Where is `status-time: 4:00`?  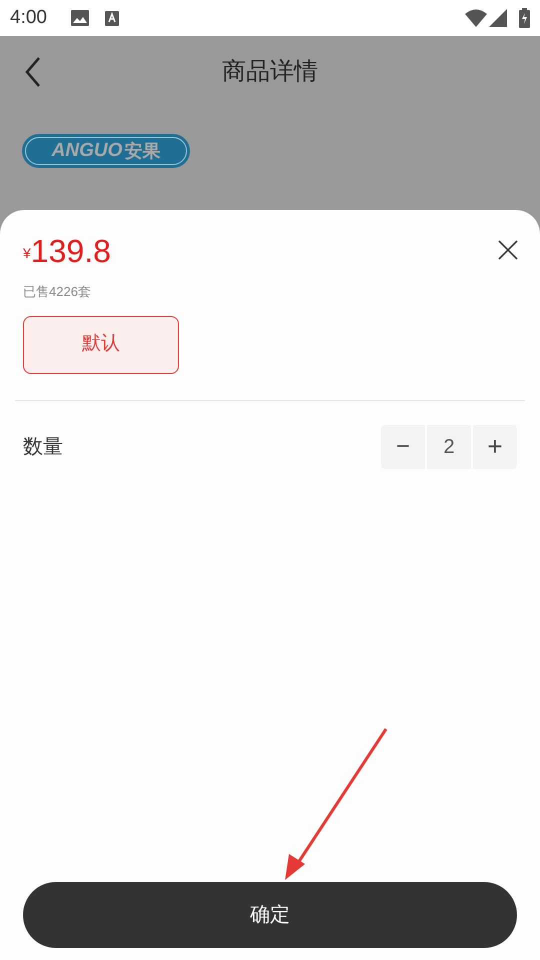 status-time: 4:00 is located at coordinates (28, 18).